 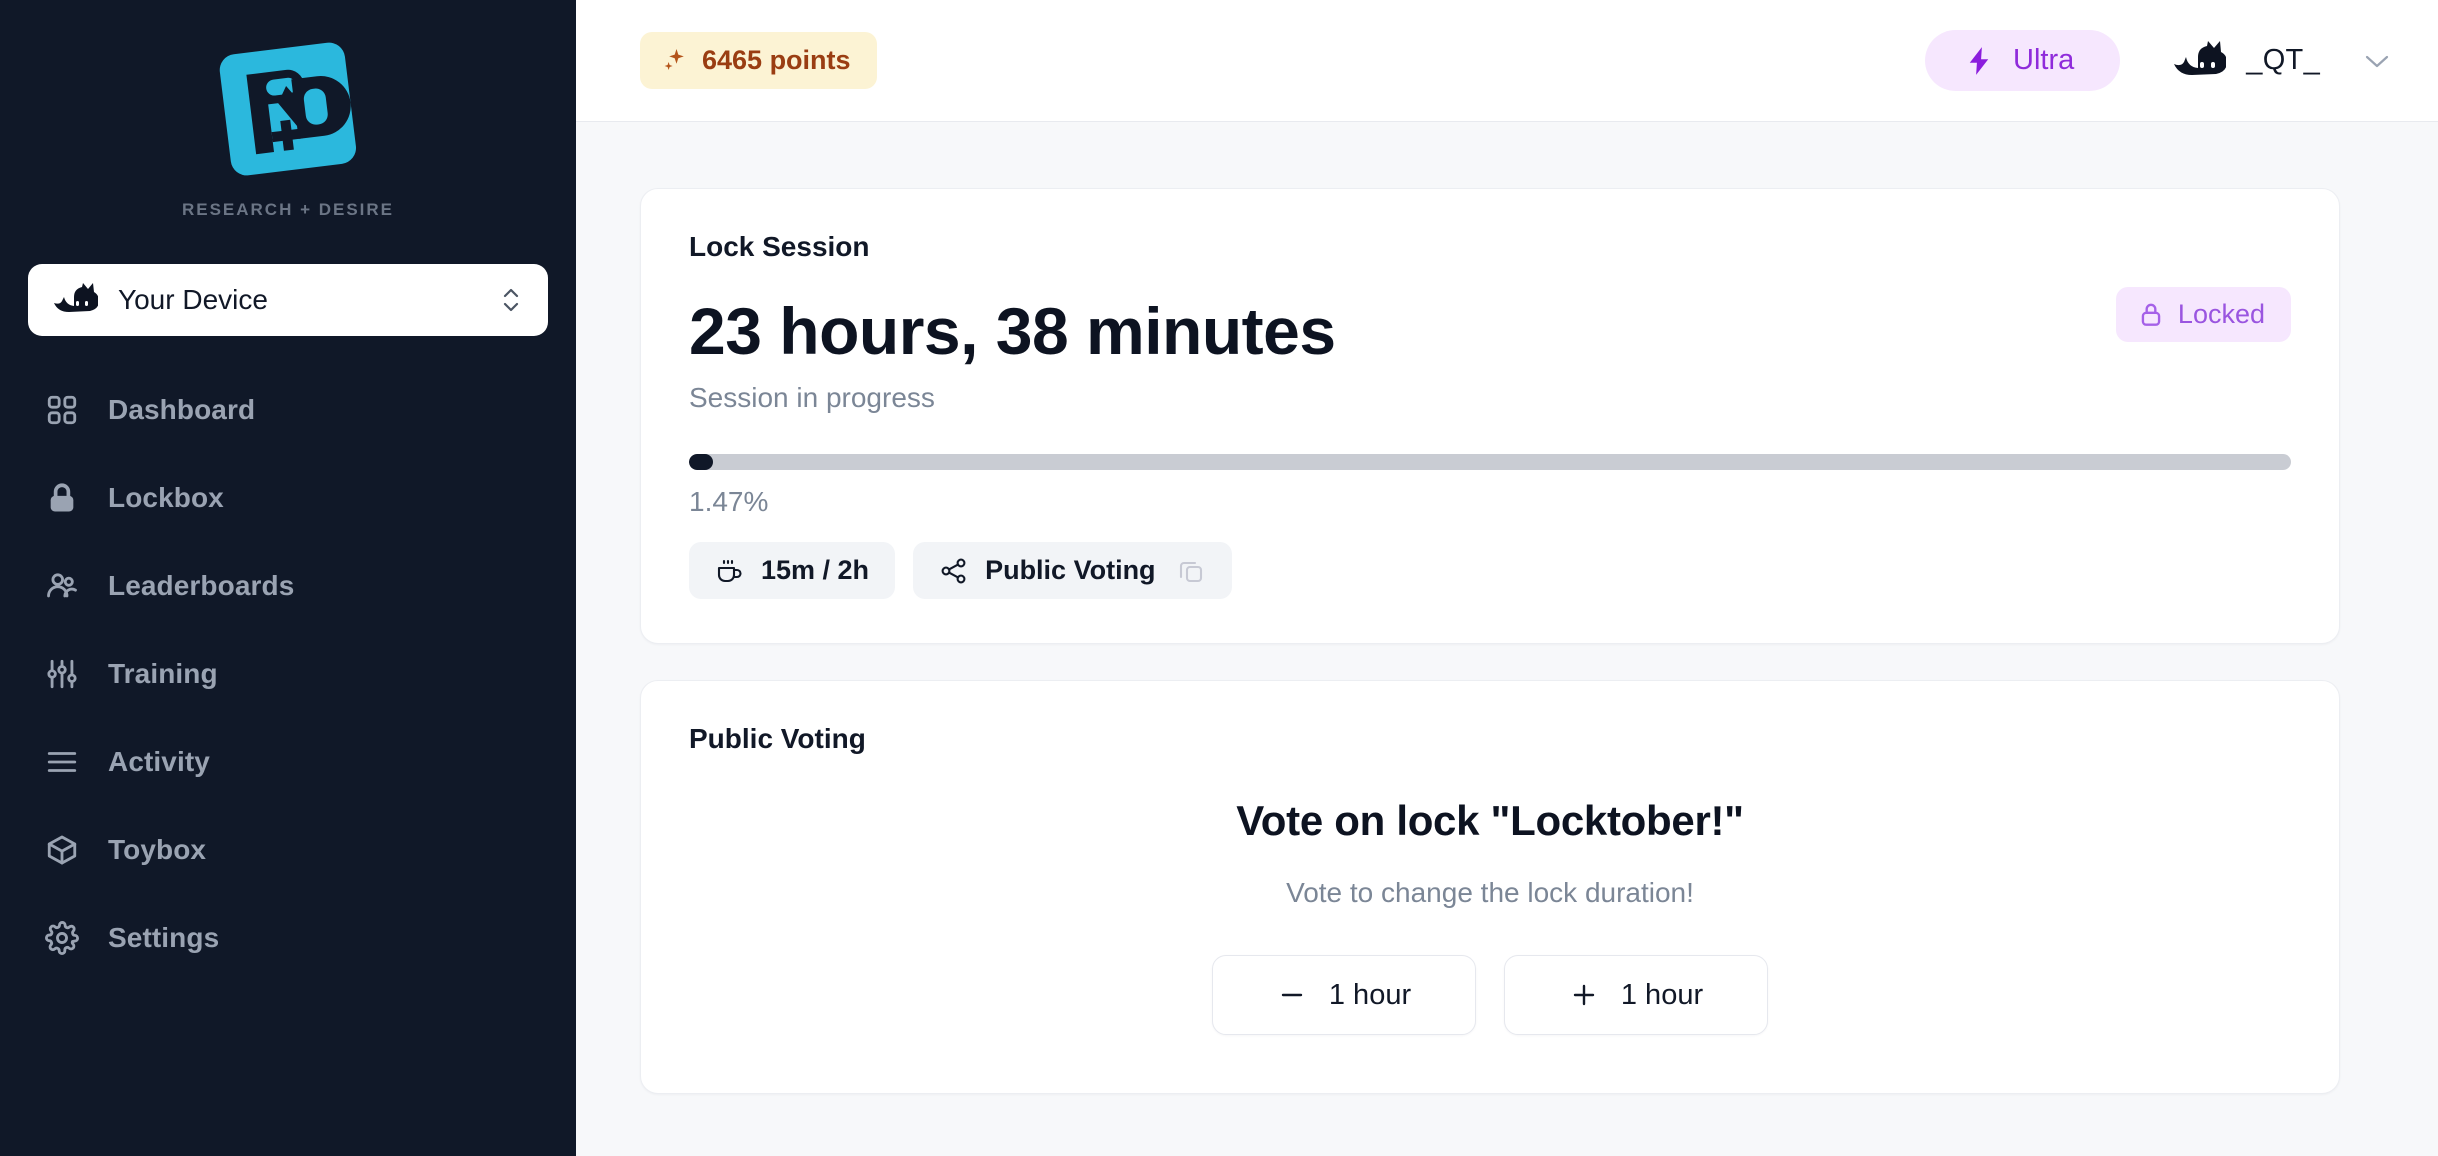 What do you see at coordinates (1292, 995) in the screenshot?
I see `minus-icon` at bounding box center [1292, 995].